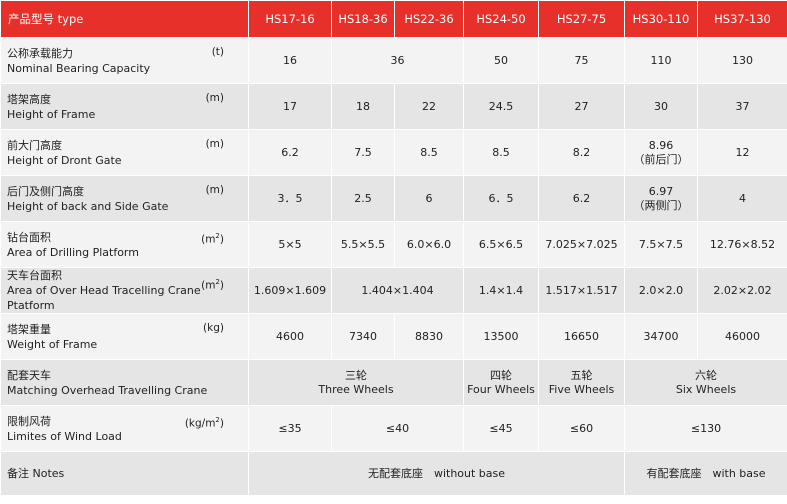 This screenshot has width=787, height=504. Describe the element at coordinates (501, 336) in the screenshot. I see `cell-value: 13500` at that location.